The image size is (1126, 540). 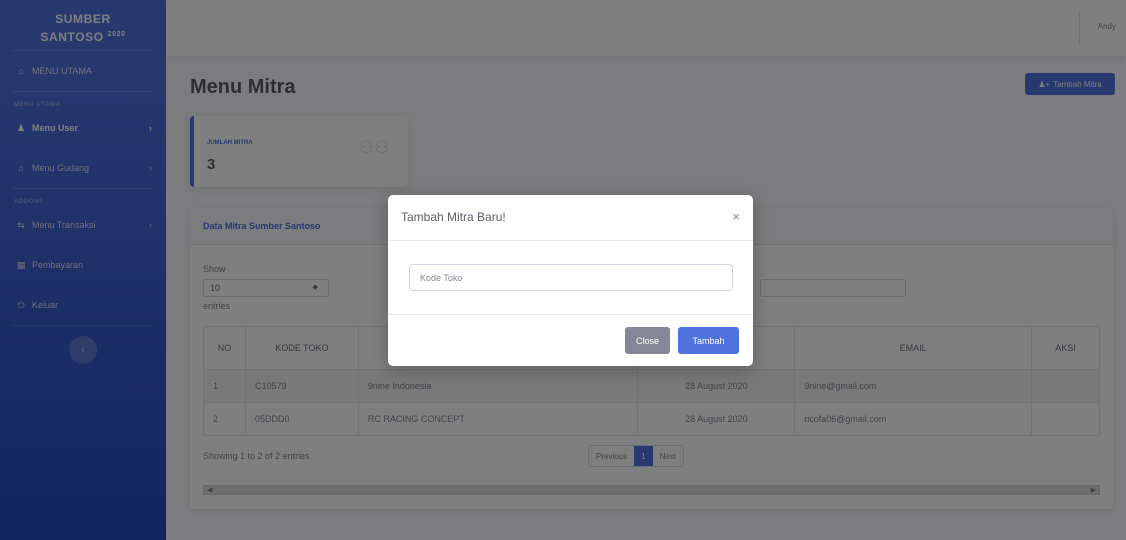 I want to click on modal-footer: Close Tambah, so click(x=570, y=340).